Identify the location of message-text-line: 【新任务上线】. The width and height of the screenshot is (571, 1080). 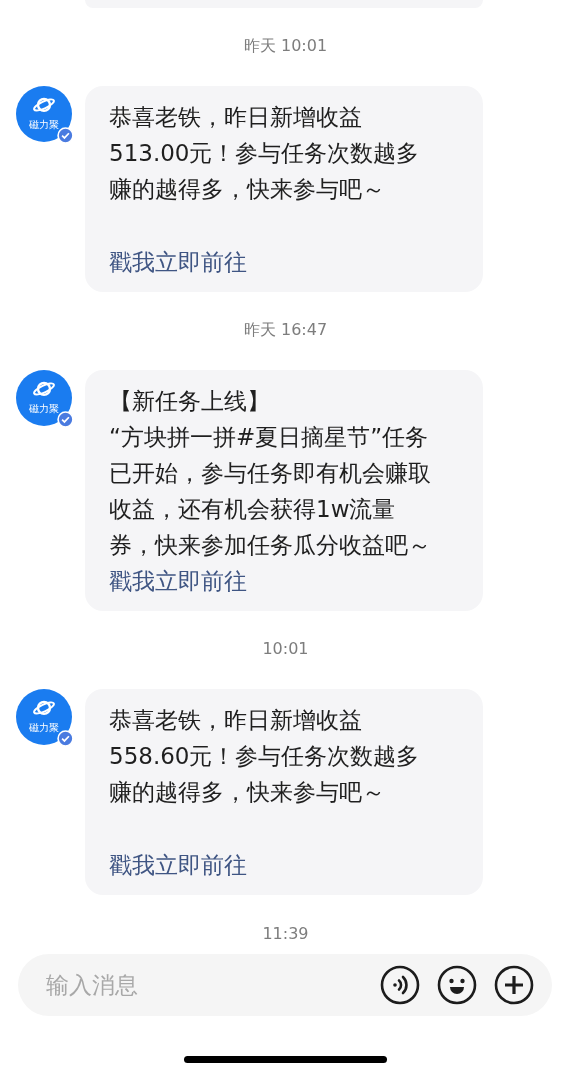
(189, 401).